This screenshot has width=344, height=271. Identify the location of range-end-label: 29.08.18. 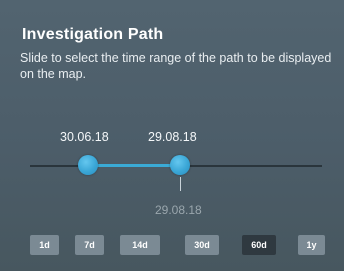
(172, 137).